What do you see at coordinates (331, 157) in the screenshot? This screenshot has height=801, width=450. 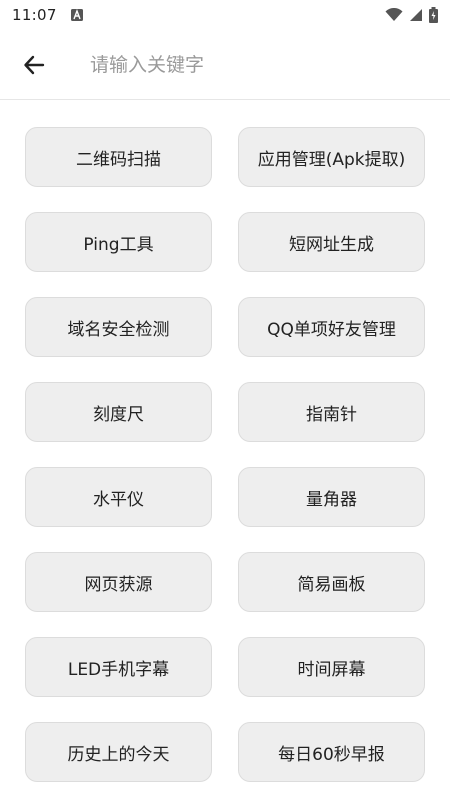 I see `tool-button-app-manager: 应用管理(Apk提取)` at bounding box center [331, 157].